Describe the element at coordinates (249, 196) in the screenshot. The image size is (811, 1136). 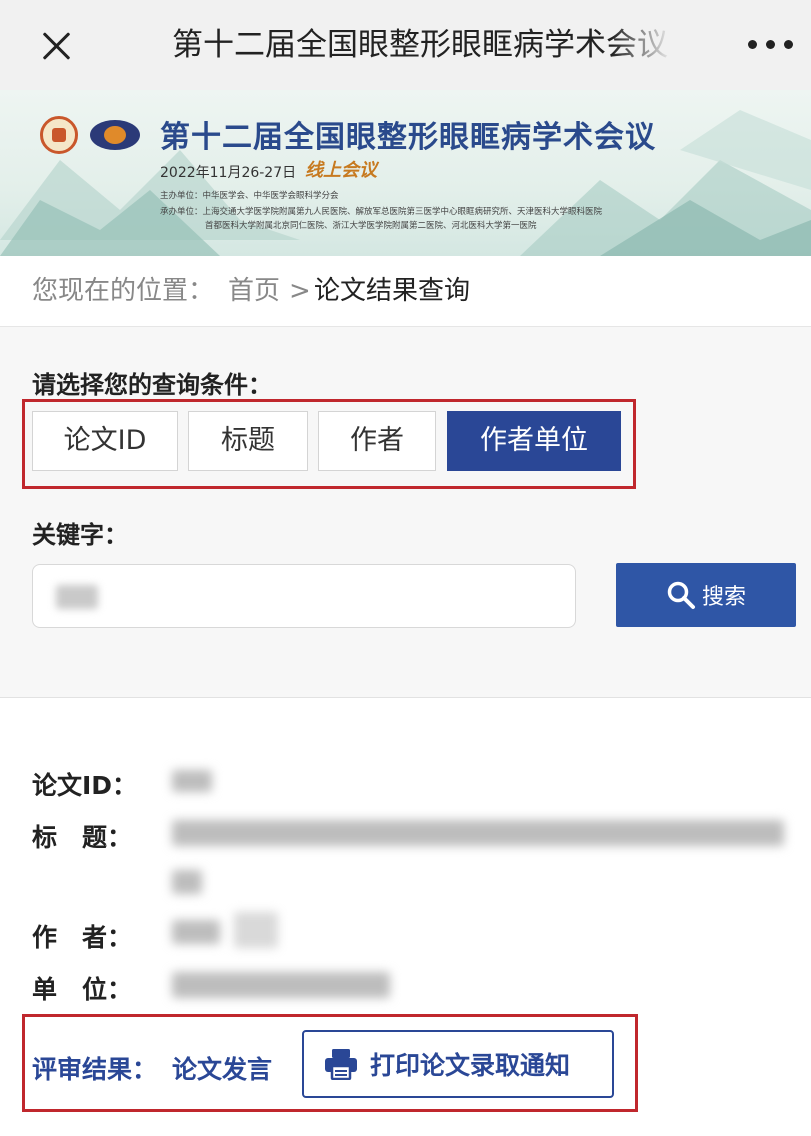
I see `banner-sponsor: 主办单位：中华医学会、中华医学会眼科学分会` at that location.